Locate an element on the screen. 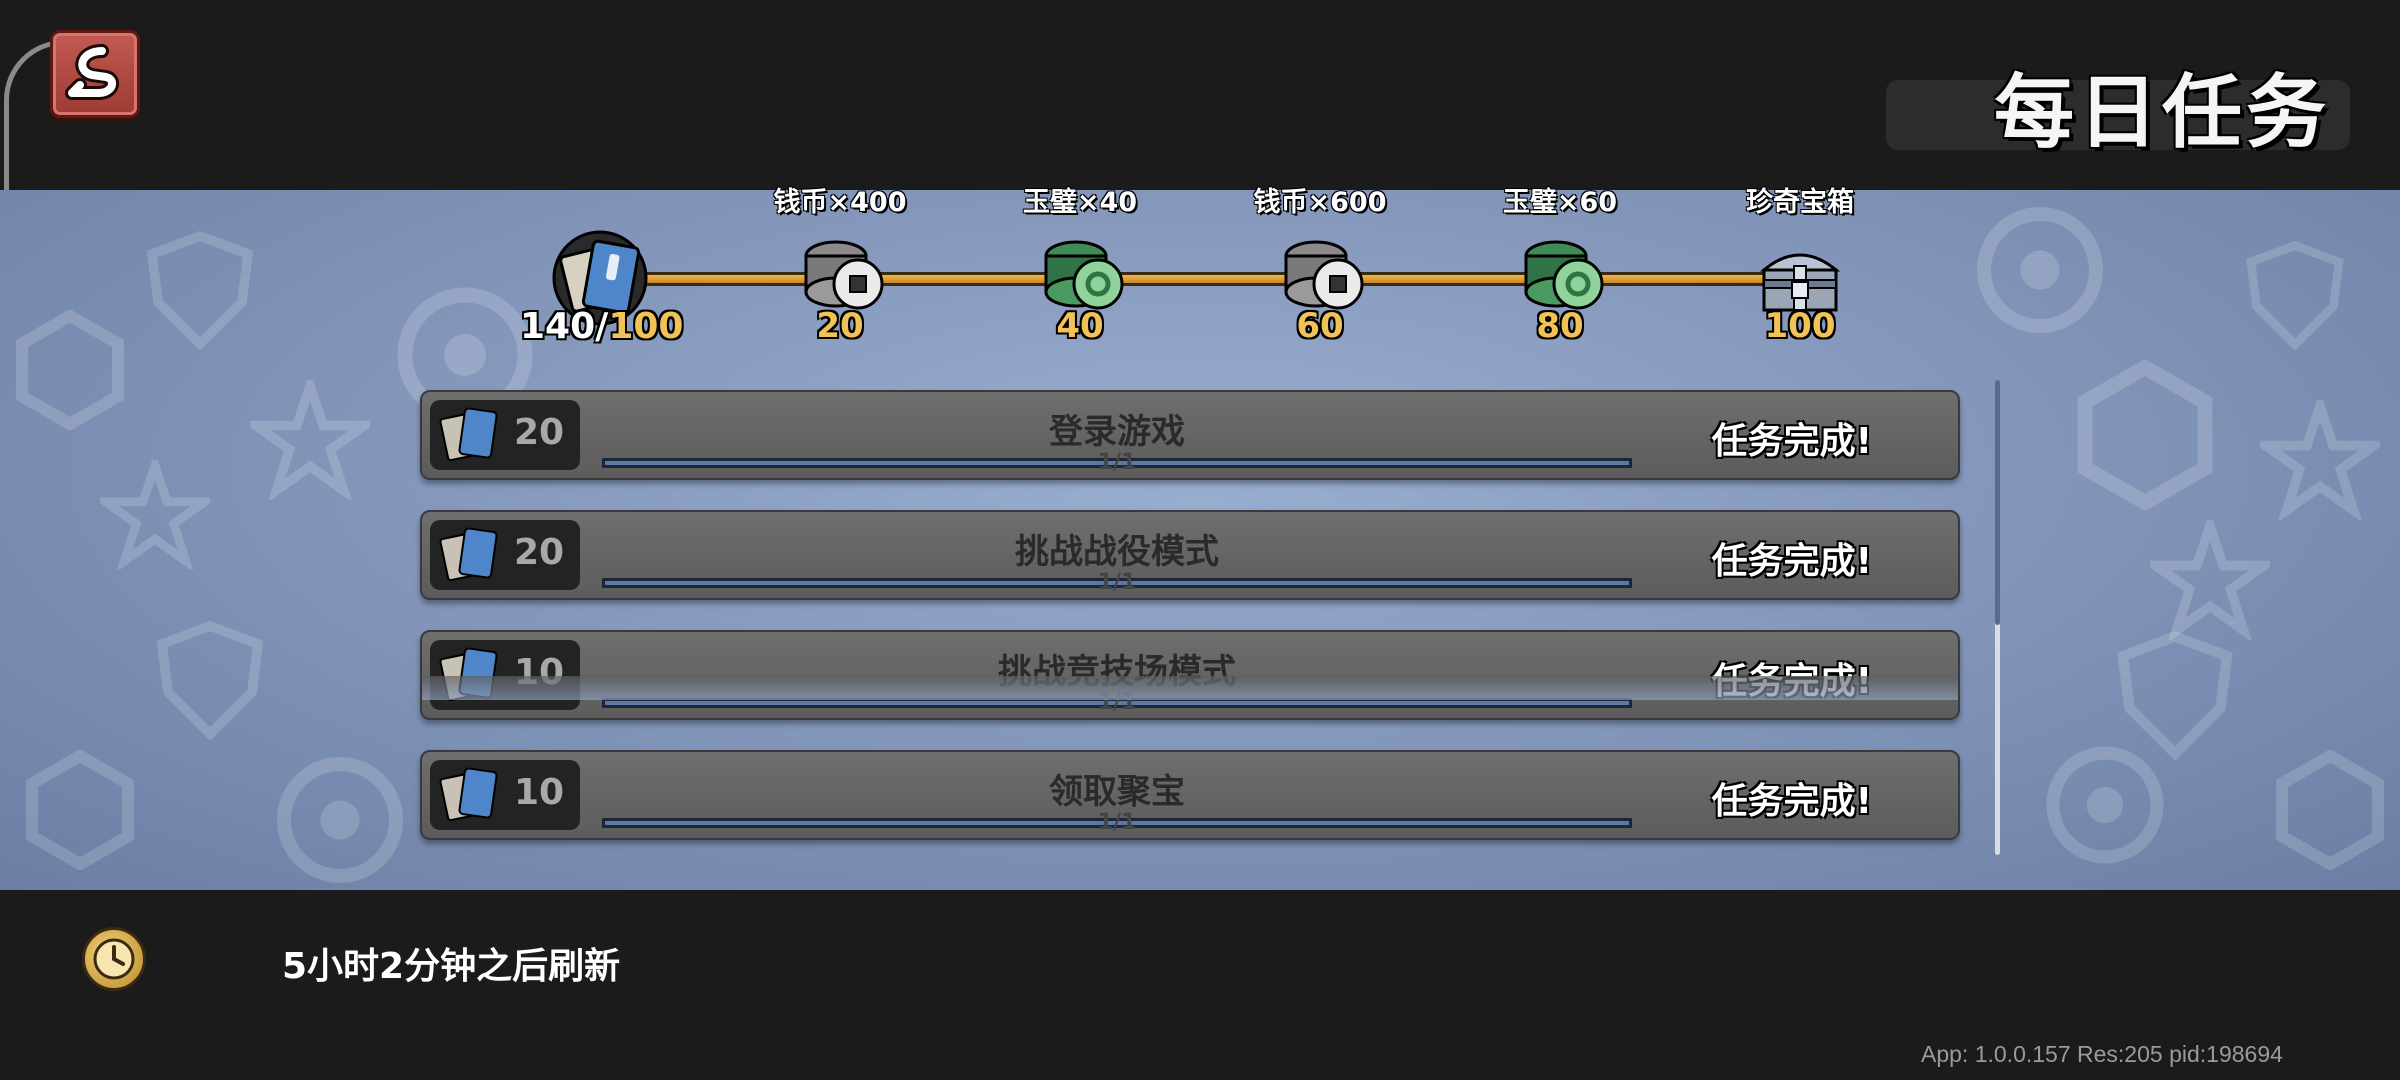 This screenshot has width=2400, height=1080. task-row-arena: 10 挑战竞技场模式 1/1 任务完成! is located at coordinates (1190, 675).